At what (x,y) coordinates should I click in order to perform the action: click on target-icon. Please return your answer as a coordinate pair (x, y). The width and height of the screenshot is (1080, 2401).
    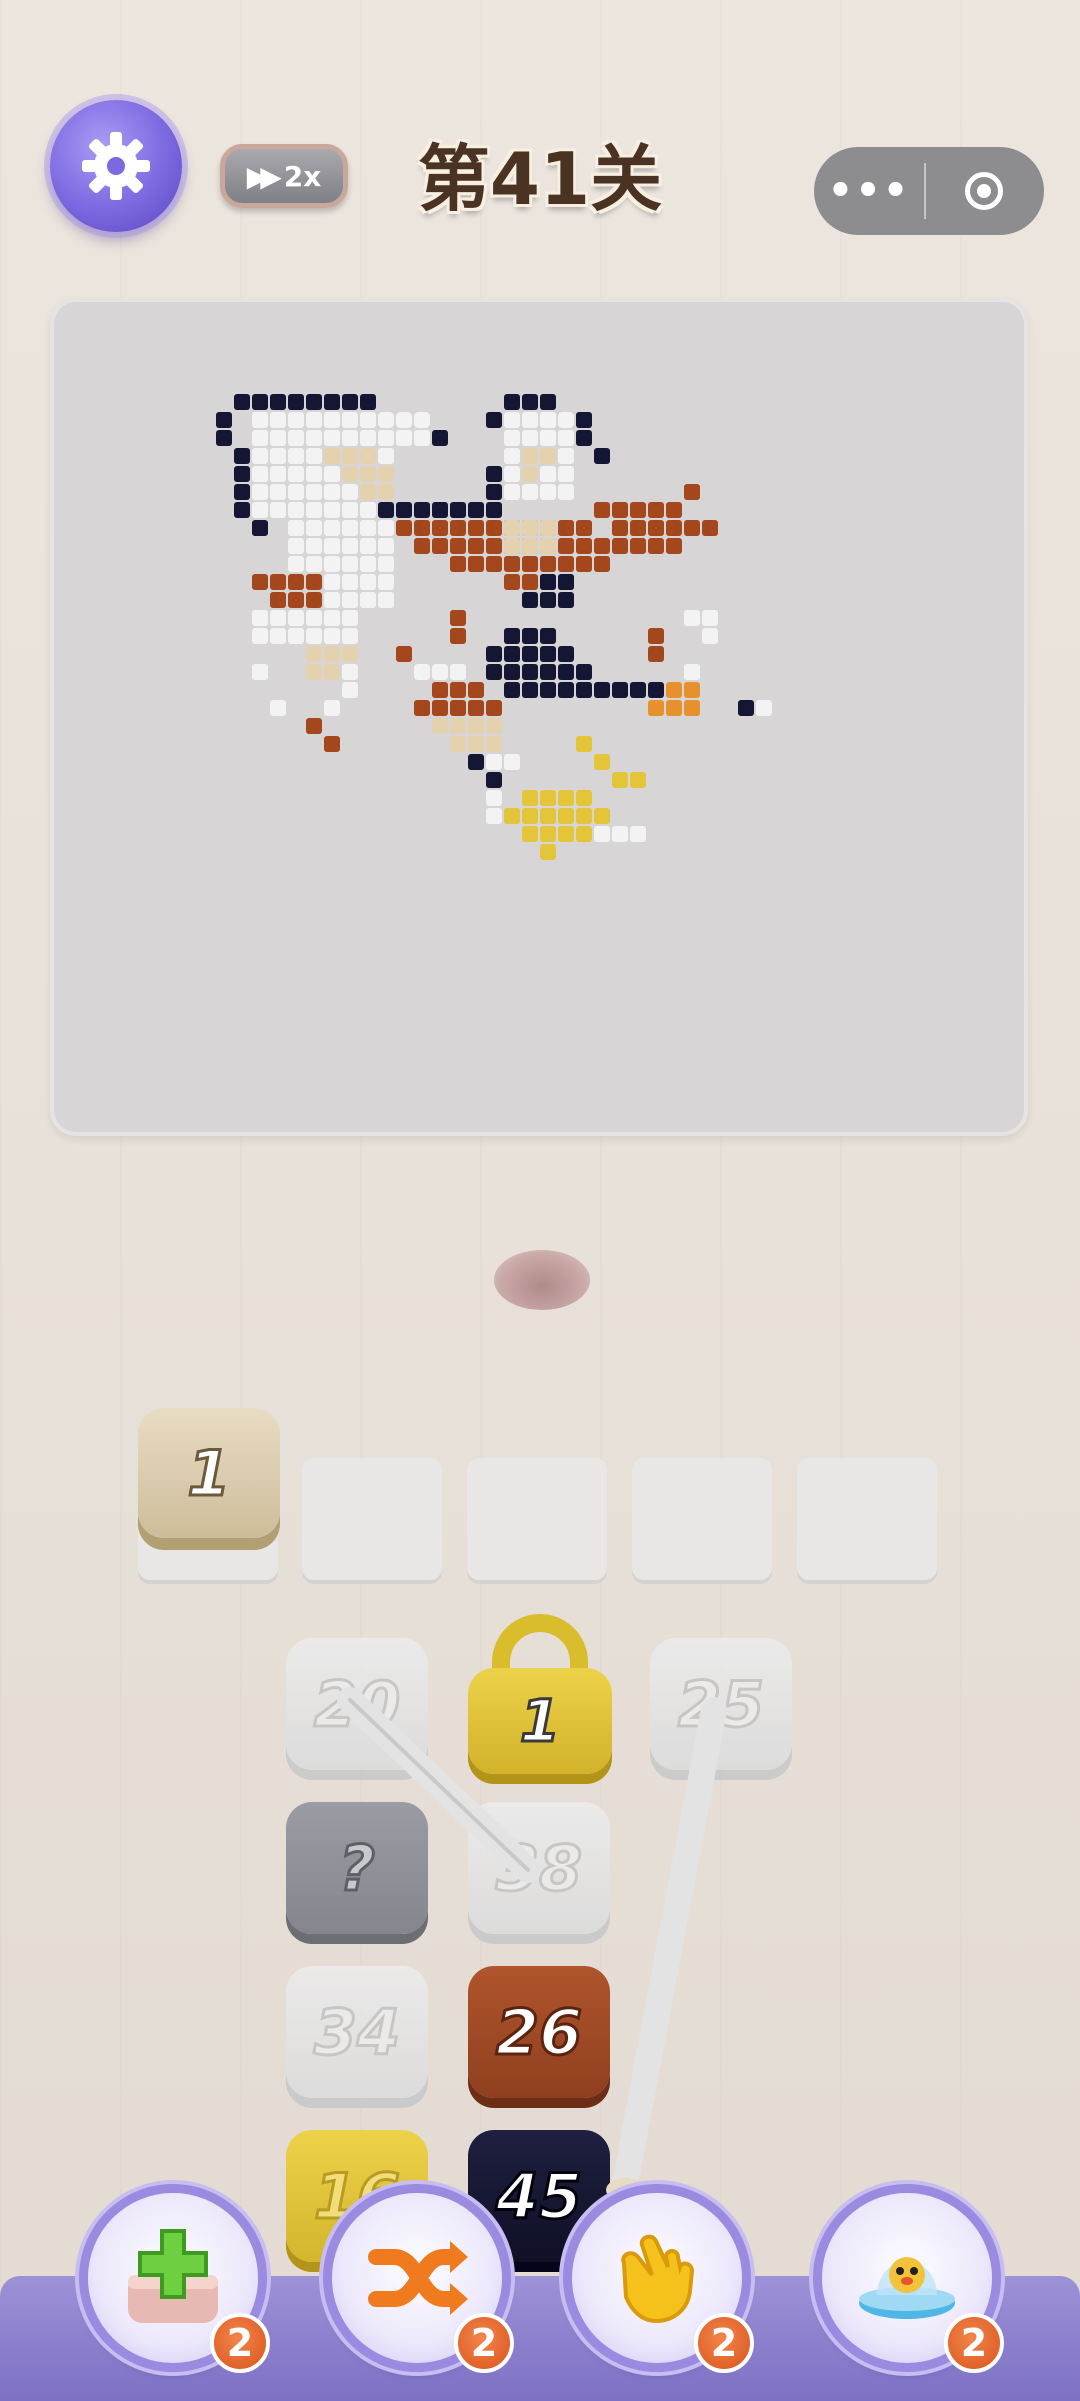
    Looking at the image, I should click on (984, 191).